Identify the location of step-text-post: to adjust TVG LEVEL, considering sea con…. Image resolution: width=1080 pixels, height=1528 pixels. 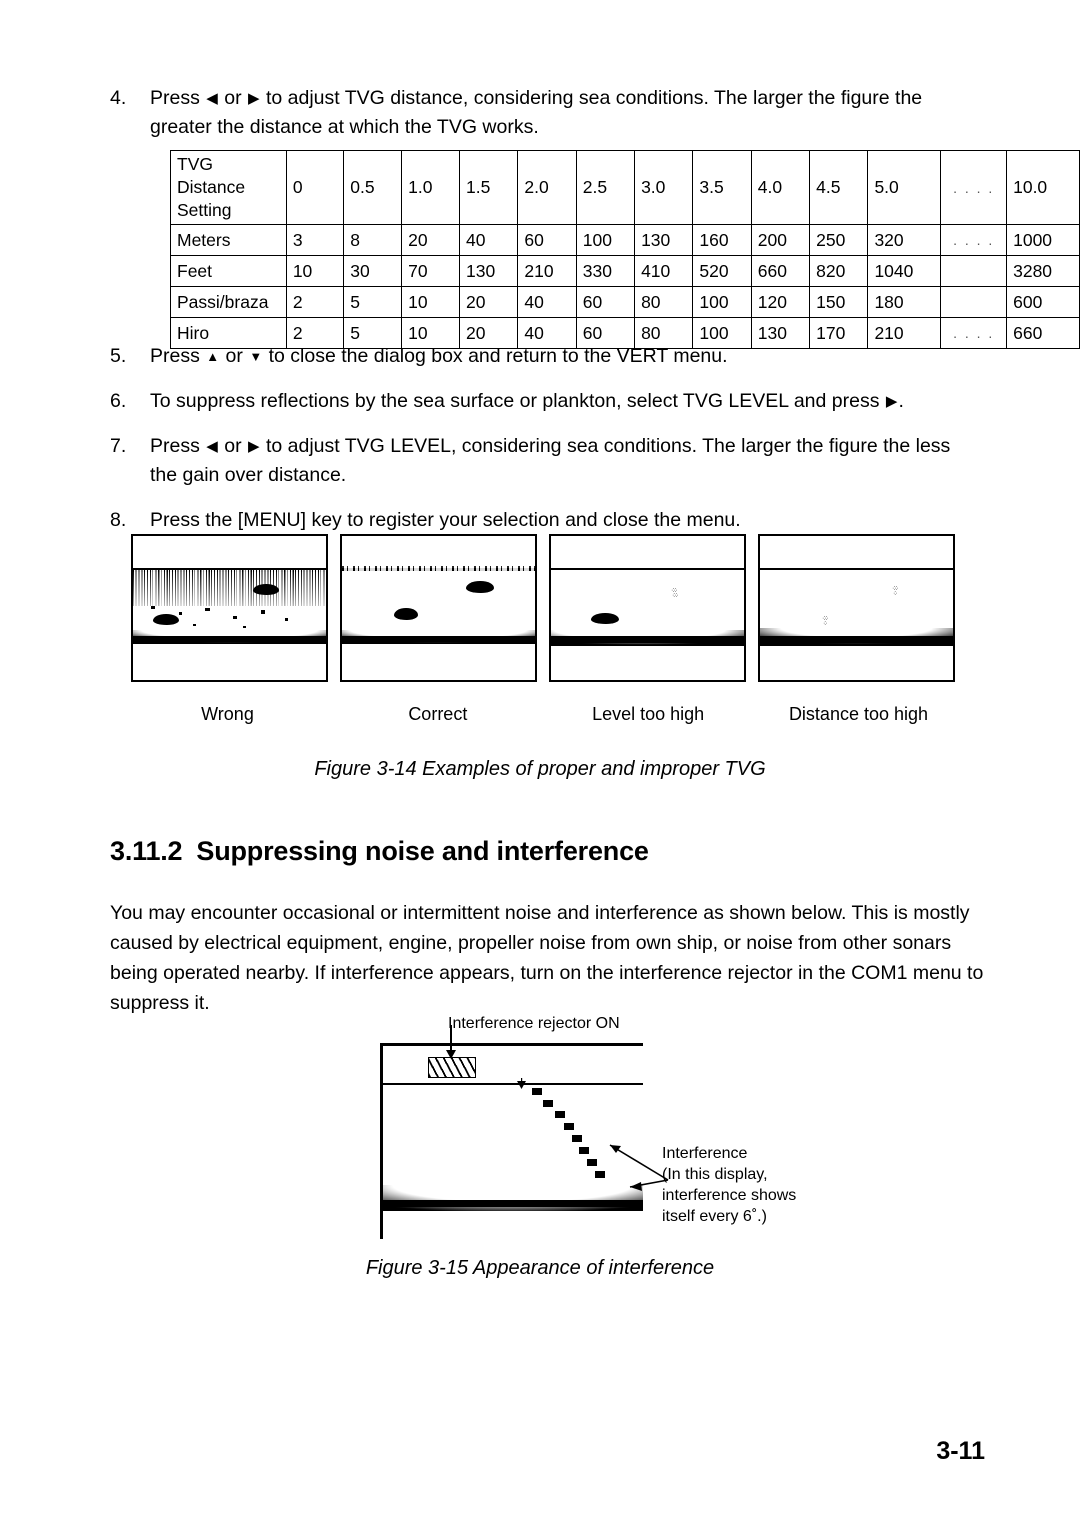
(550, 460).